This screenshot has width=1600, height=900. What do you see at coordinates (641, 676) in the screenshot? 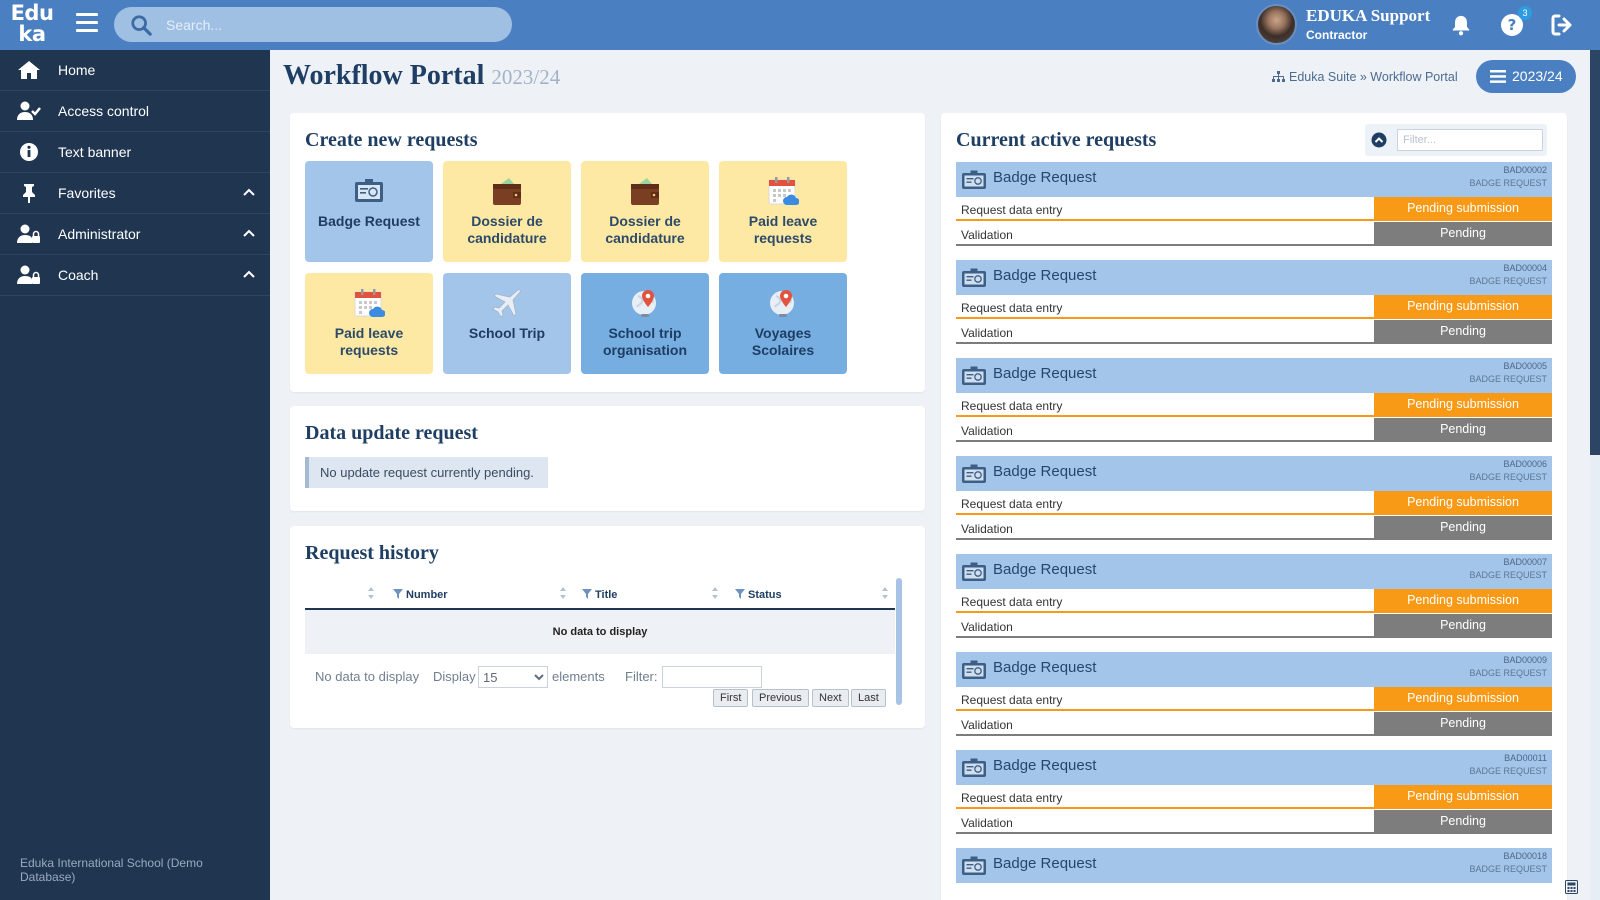
I see `filter-label: Filter:` at bounding box center [641, 676].